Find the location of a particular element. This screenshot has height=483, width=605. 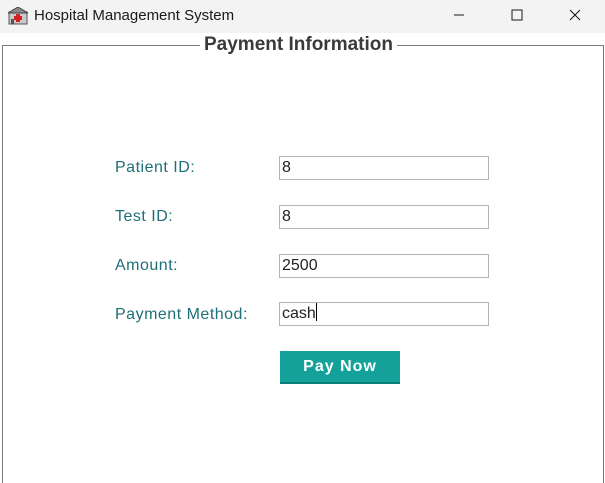

maximize-button is located at coordinates (517, 16).